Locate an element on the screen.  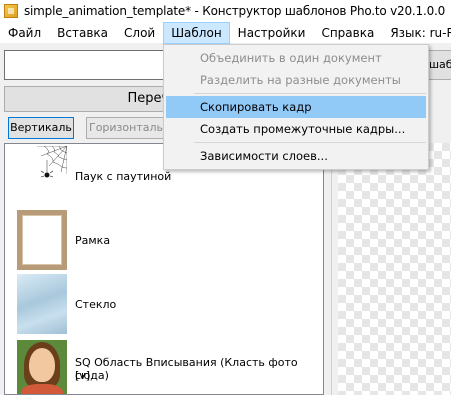
layer-label: Паук с паутиной is located at coordinates (123, 176).